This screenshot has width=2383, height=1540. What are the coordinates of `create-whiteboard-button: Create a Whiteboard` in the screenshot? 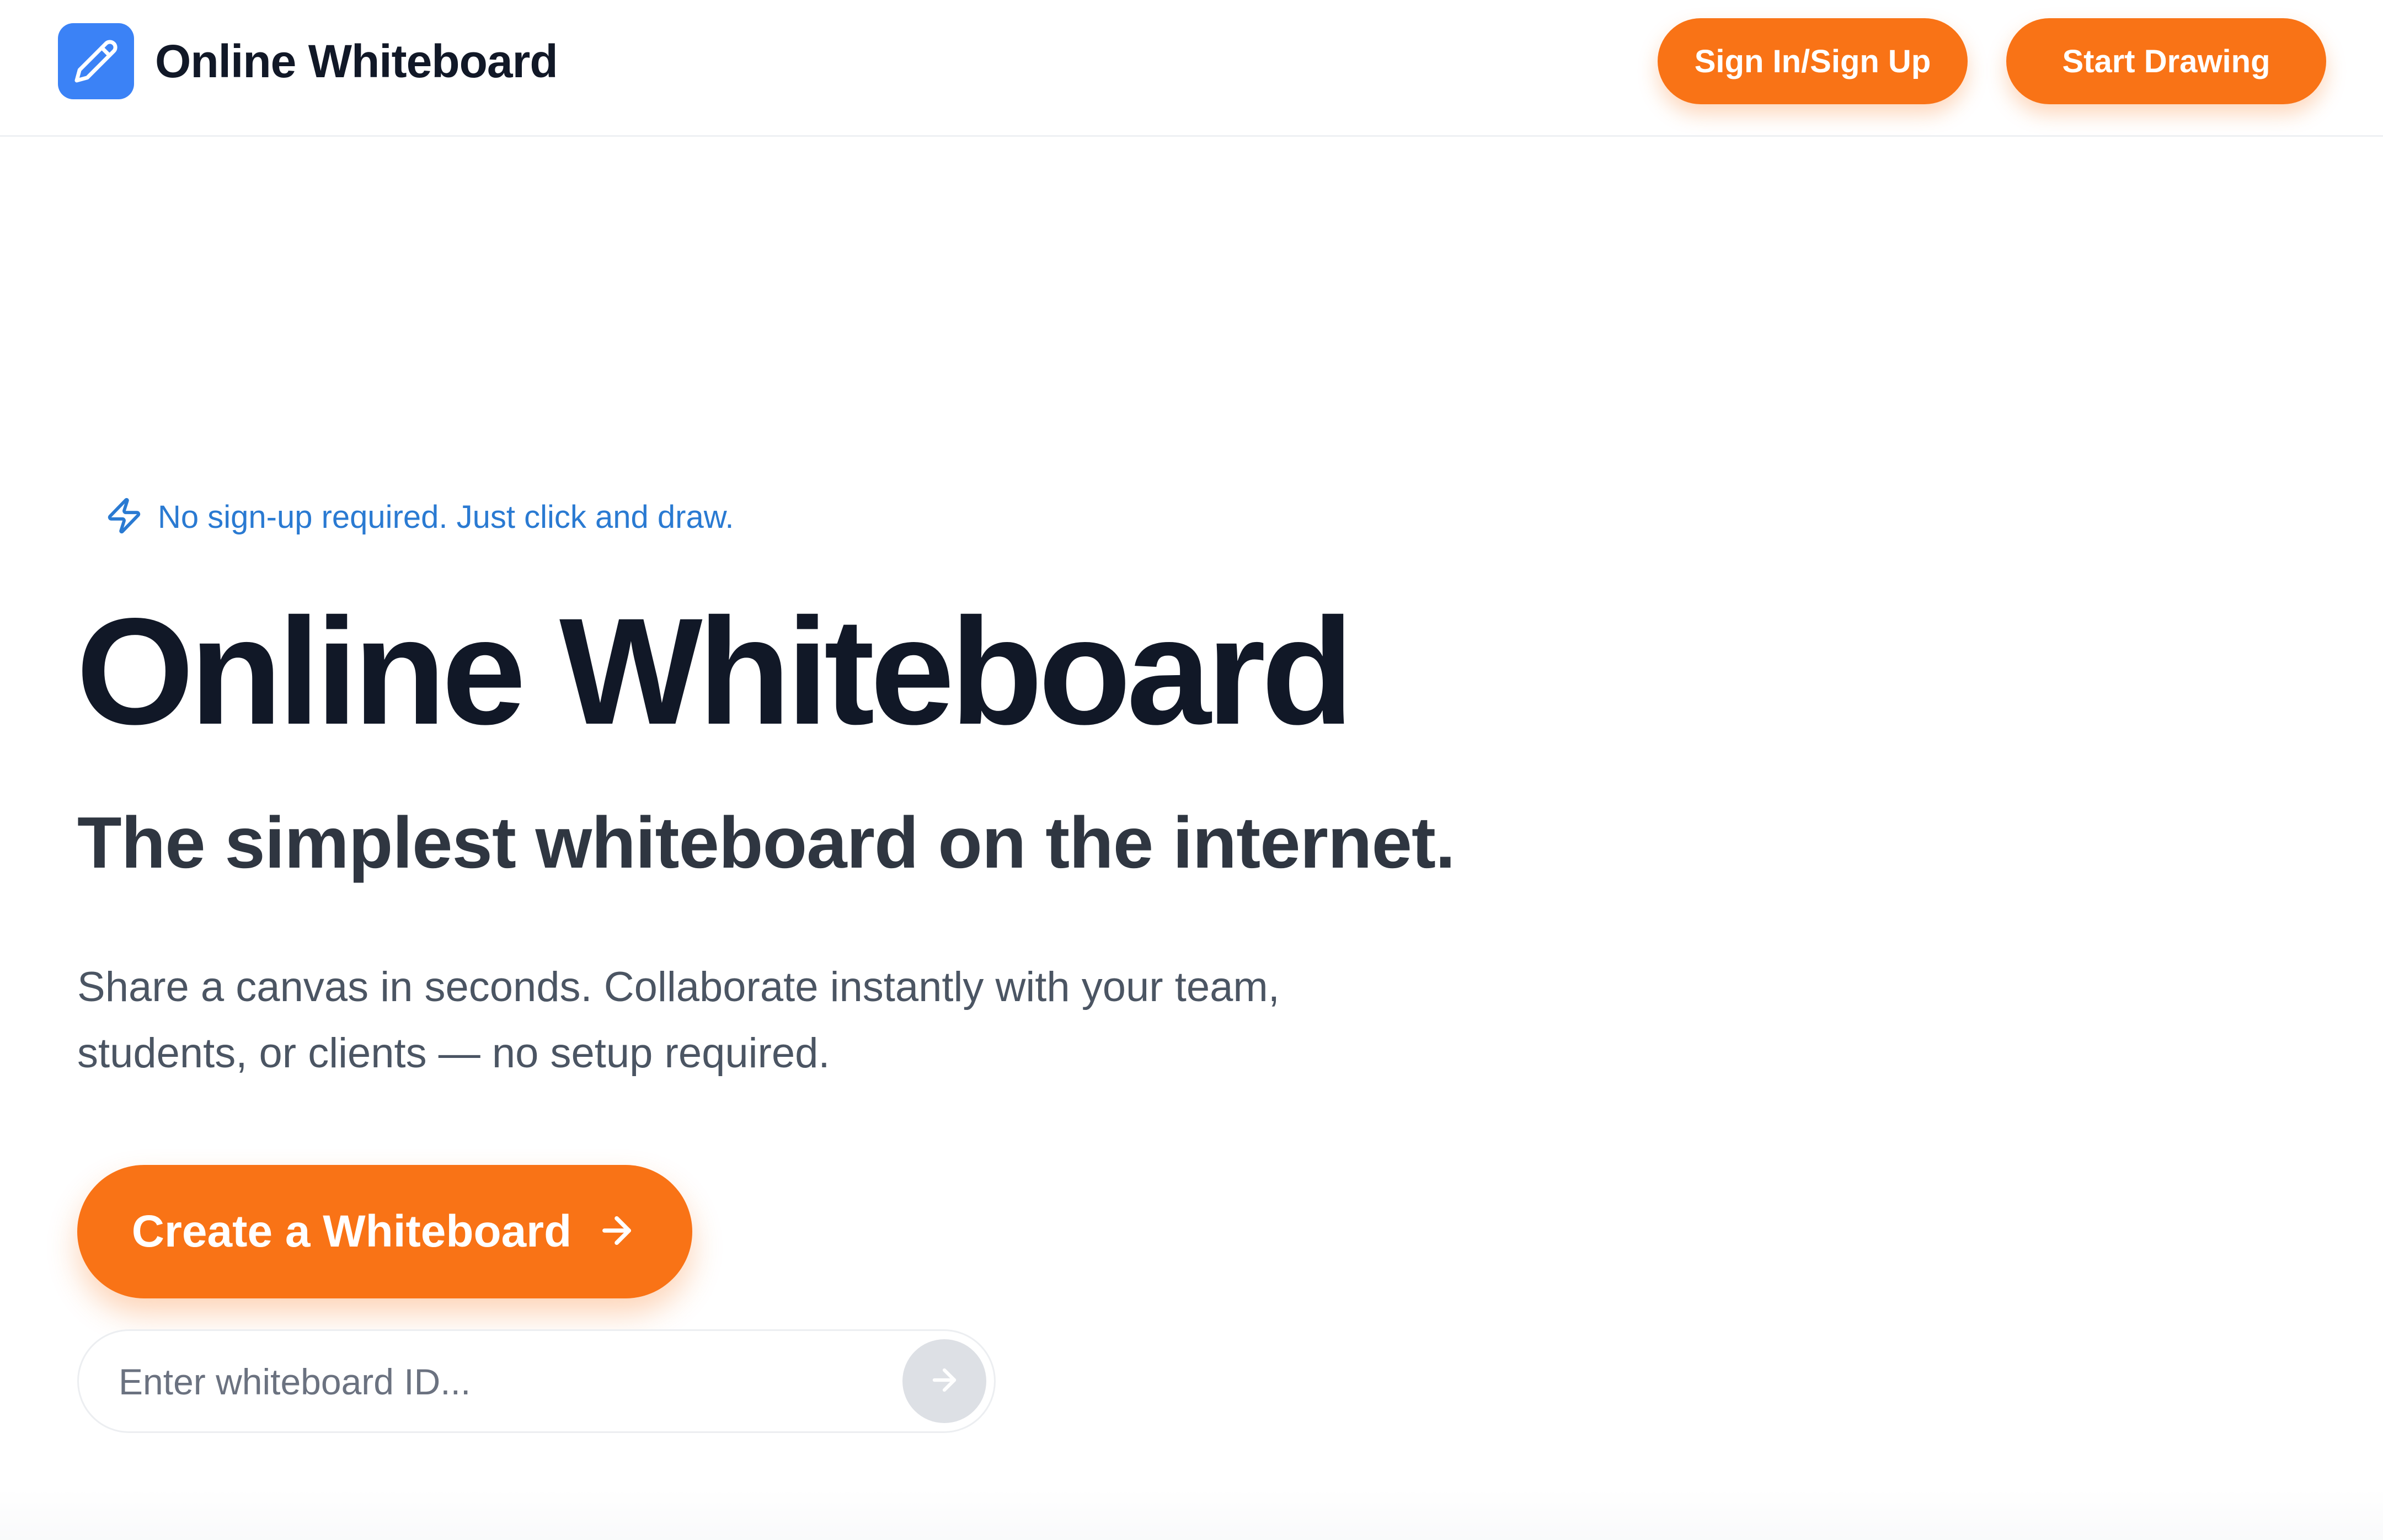 It's located at (384, 1231).